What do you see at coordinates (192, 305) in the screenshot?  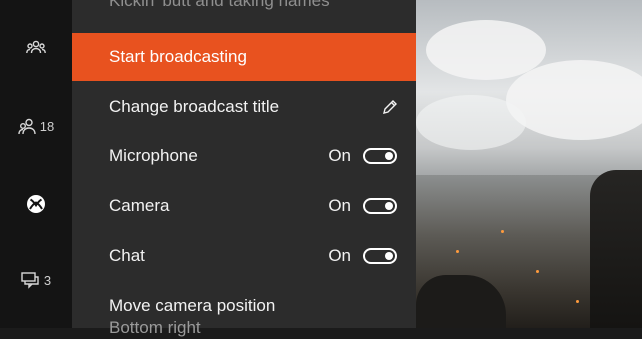 I see `move-camera-position-label: Move camera position` at bounding box center [192, 305].